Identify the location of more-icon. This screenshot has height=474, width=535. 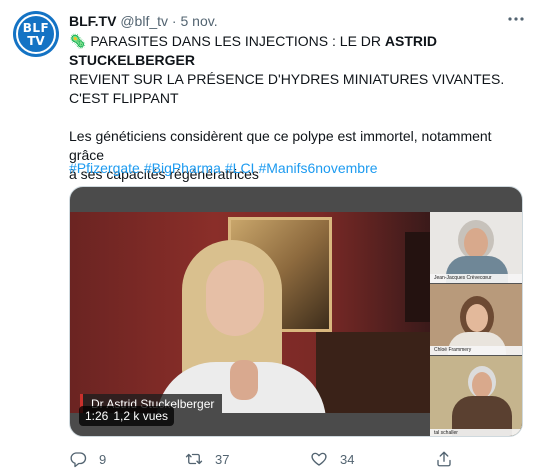
(516, 21).